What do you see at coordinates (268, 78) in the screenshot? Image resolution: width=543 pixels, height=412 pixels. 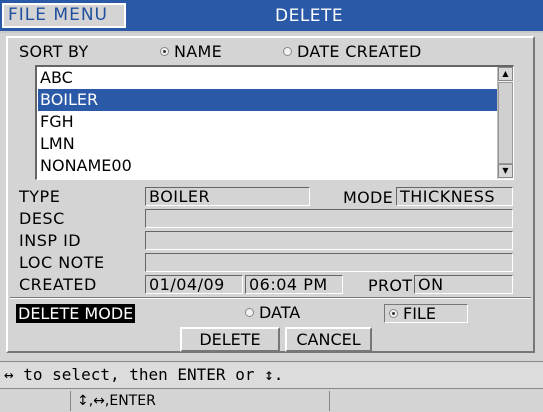 I see `file-list-item: ABC` at bounding box center [268, 78].